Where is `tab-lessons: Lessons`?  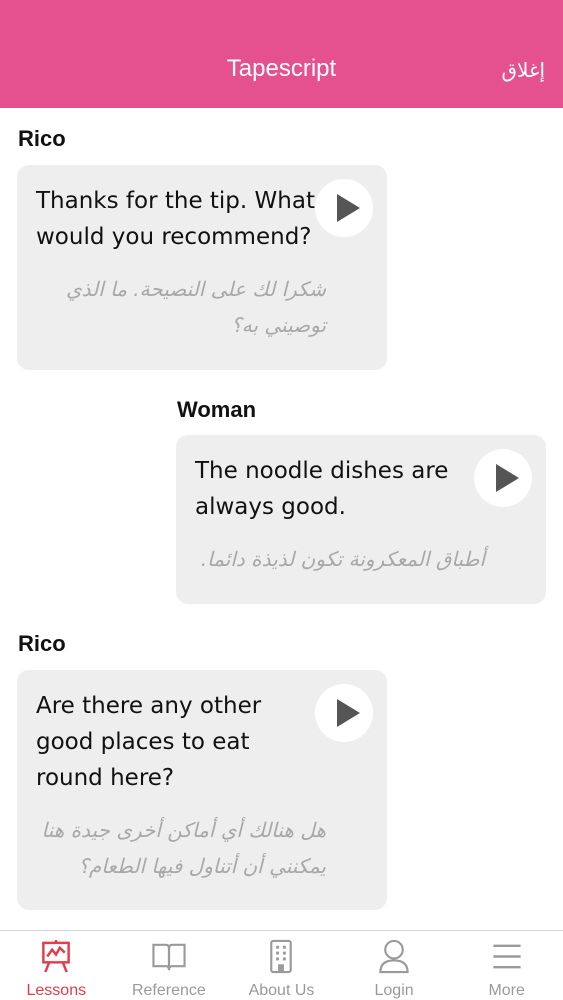
tab-lessons: Lessons is located at coordinates (56, 965).